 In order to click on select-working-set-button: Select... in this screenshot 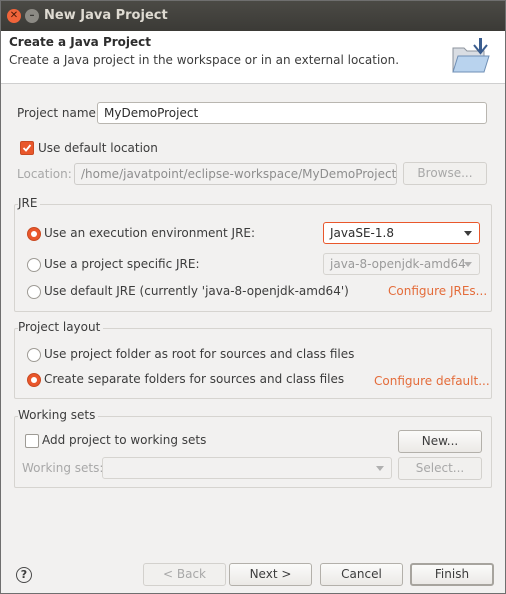, I will do `click(440, 468)`.